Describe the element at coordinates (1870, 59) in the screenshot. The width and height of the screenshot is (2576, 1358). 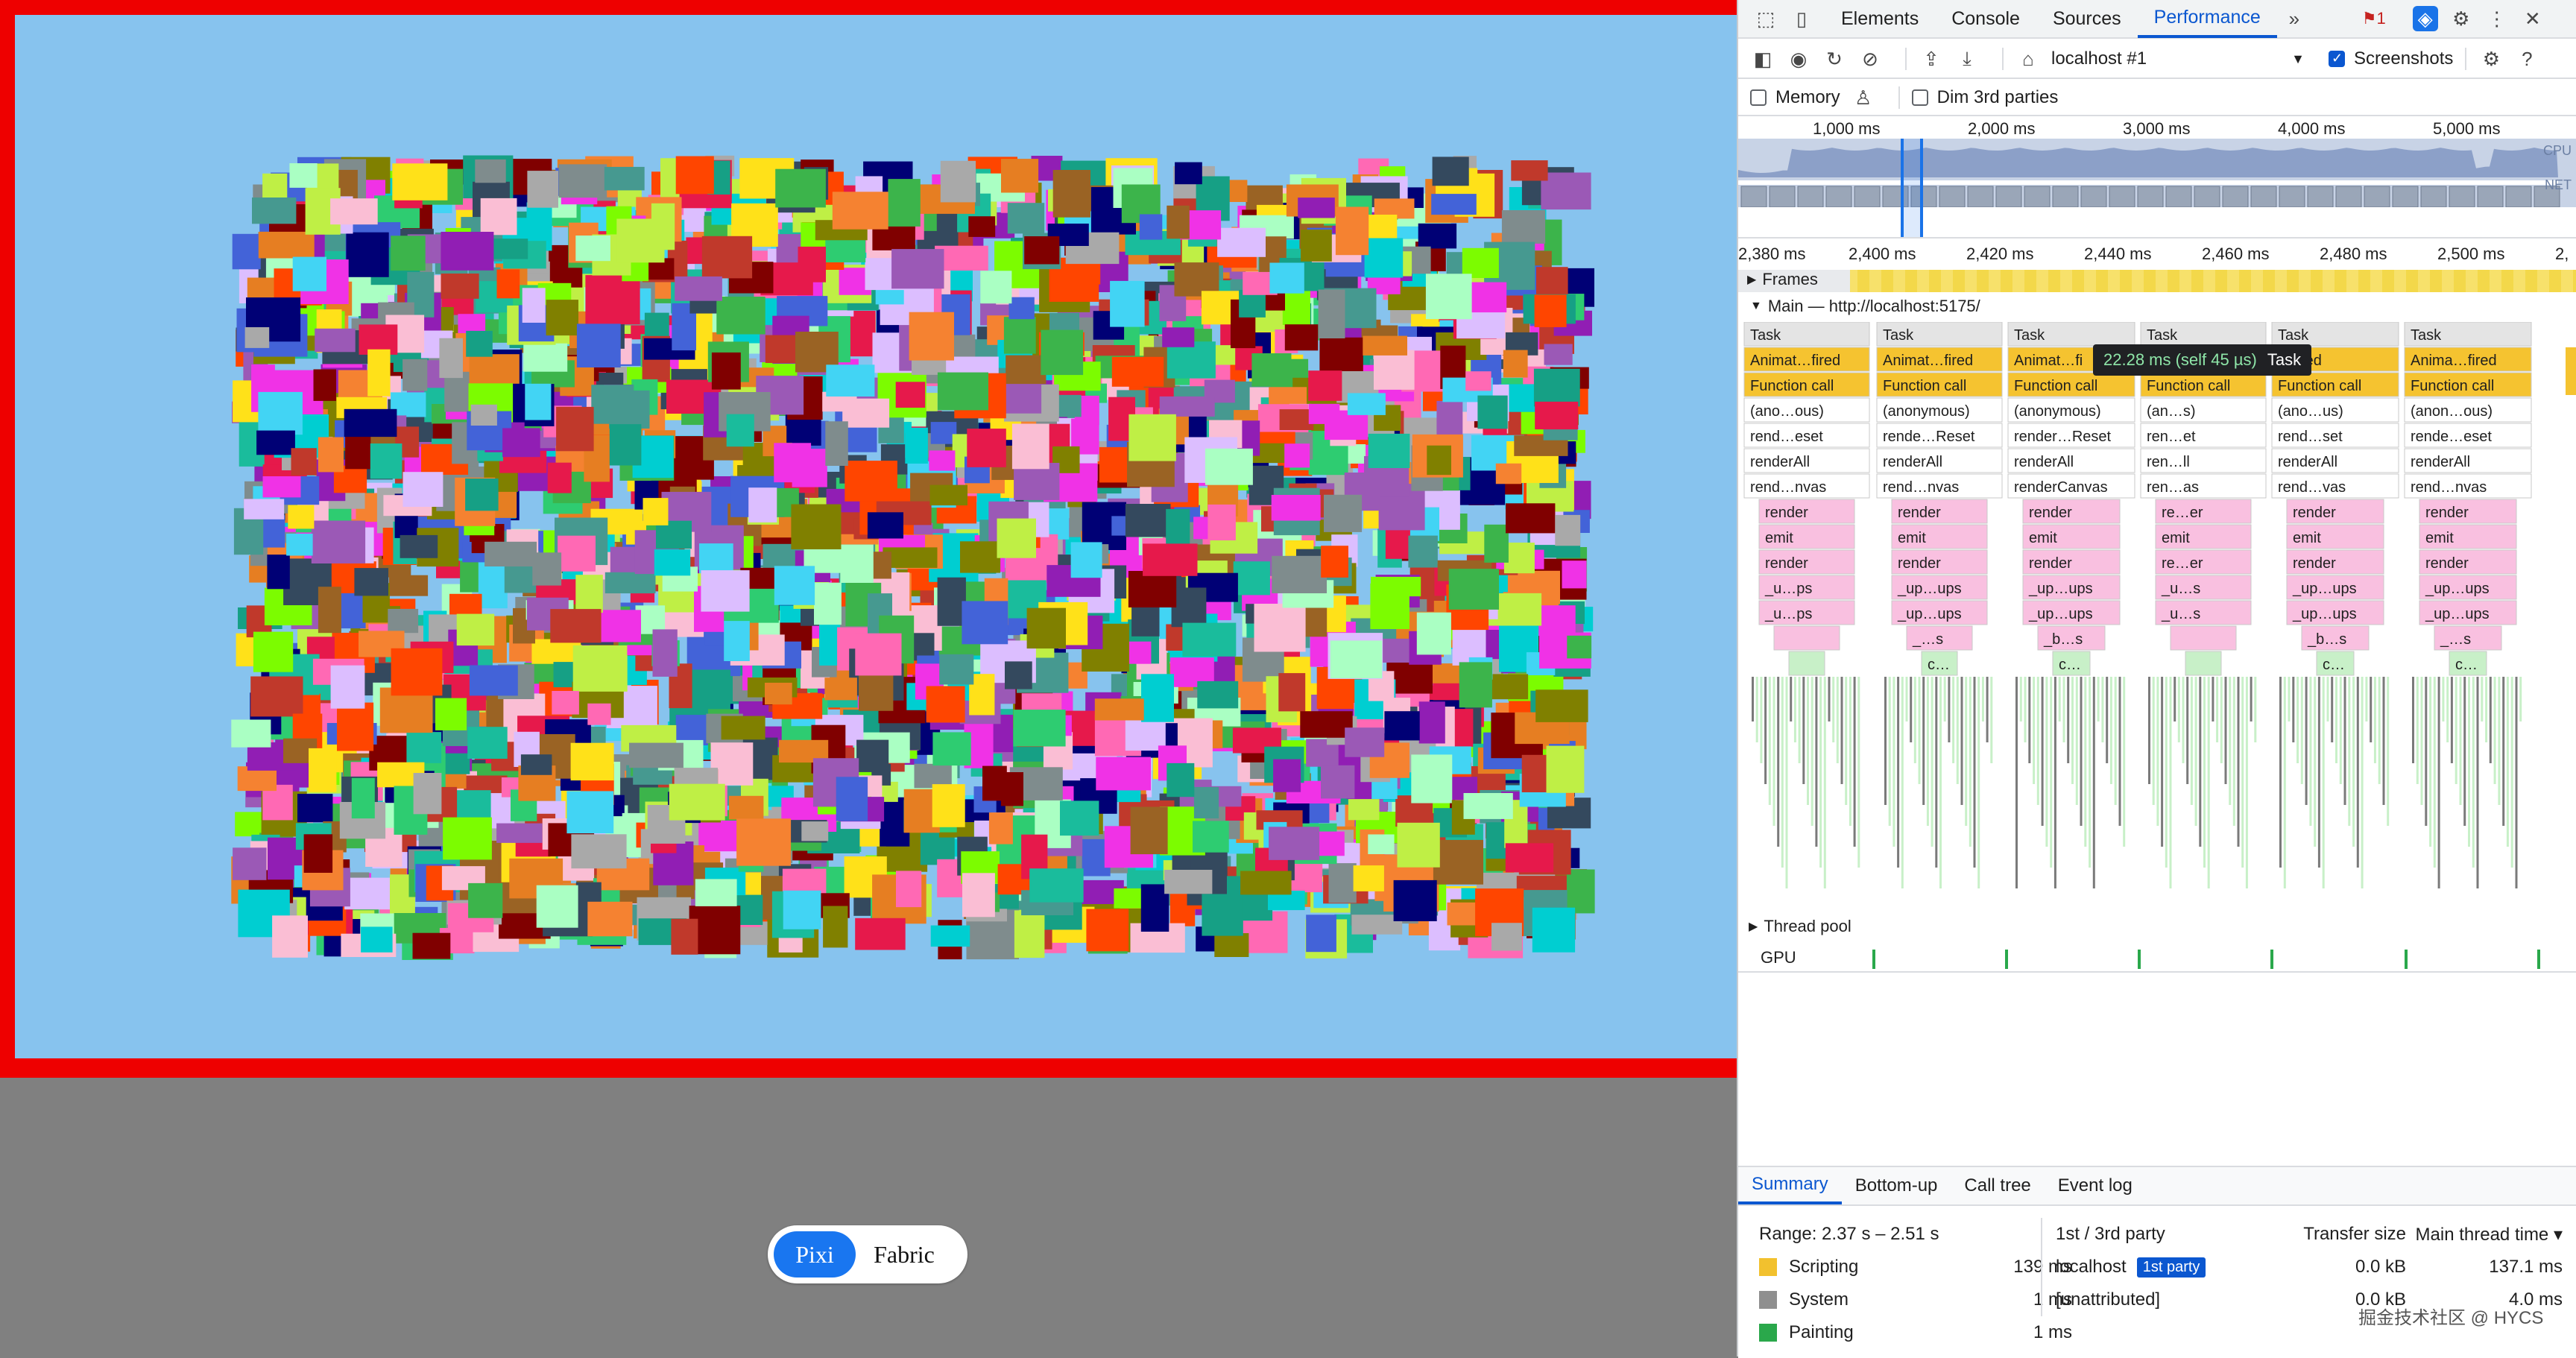
I see `clear-icon: ⊘` at that location.